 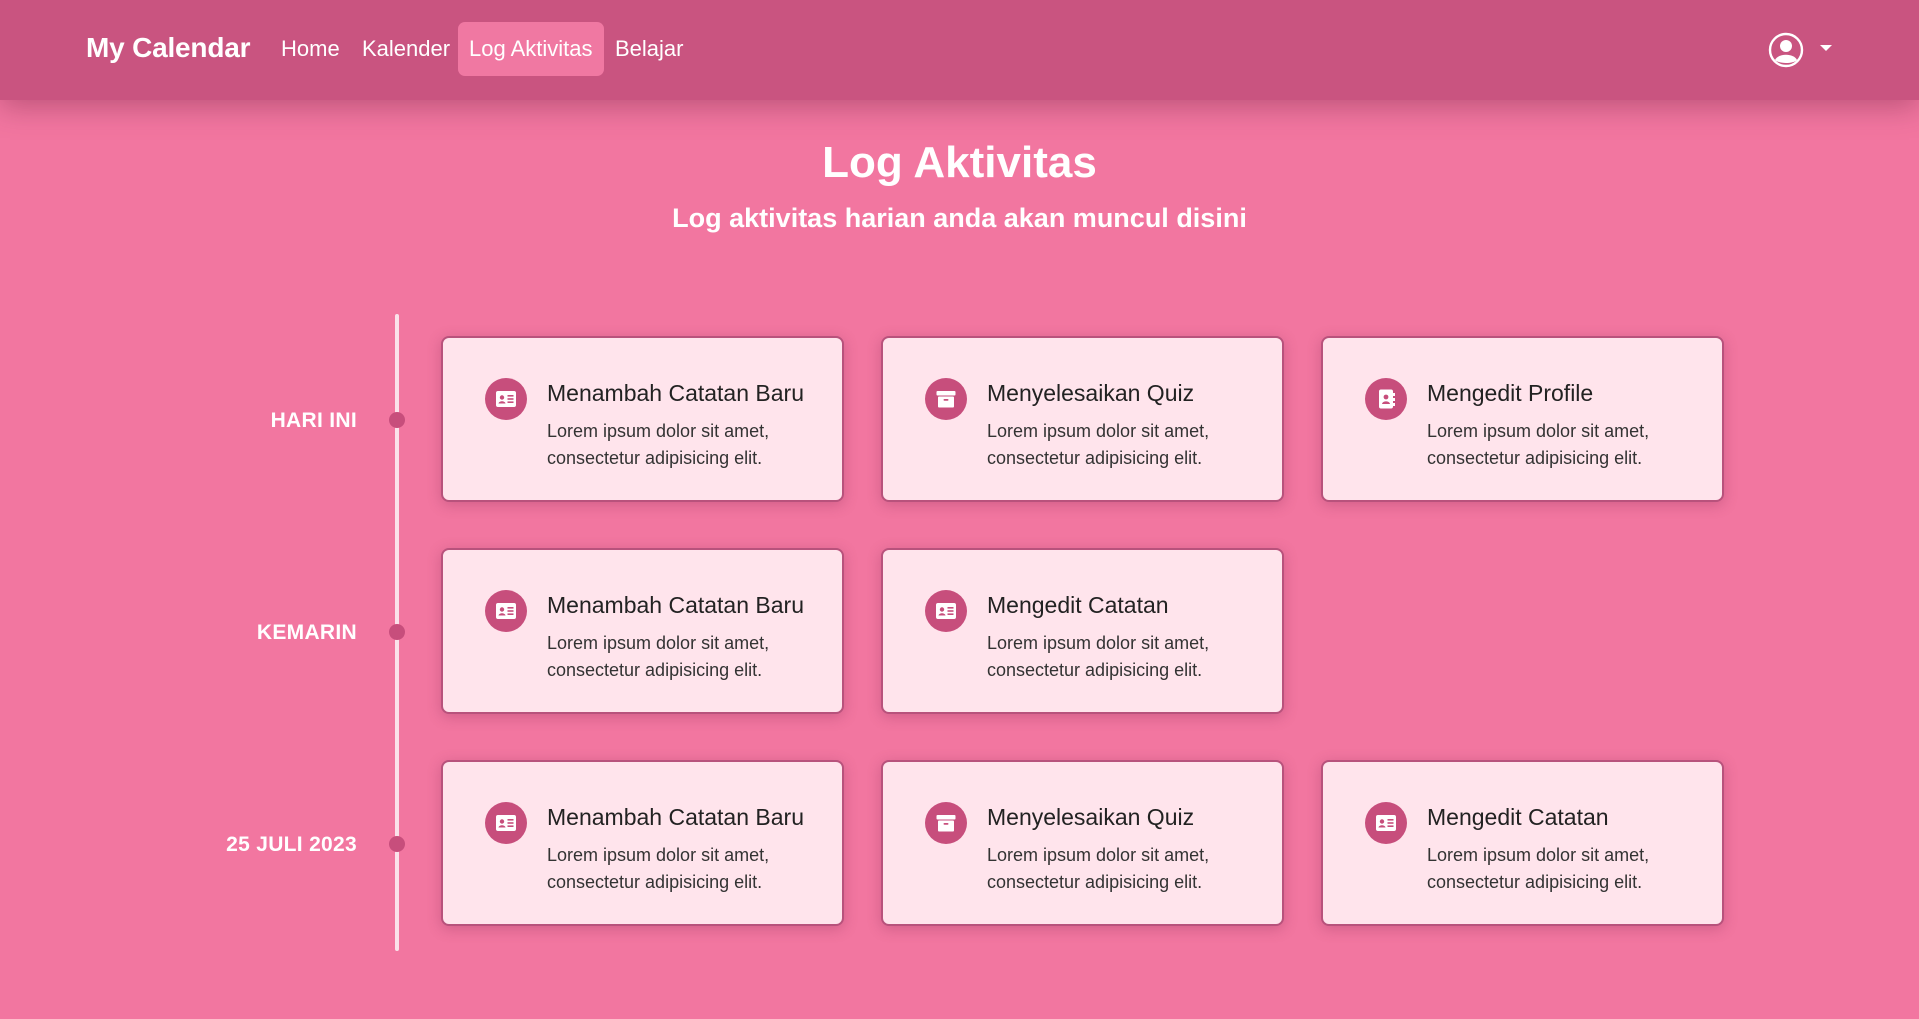 I want to click on nav-item-belajar: Belajar, so click(x=649, y=49).